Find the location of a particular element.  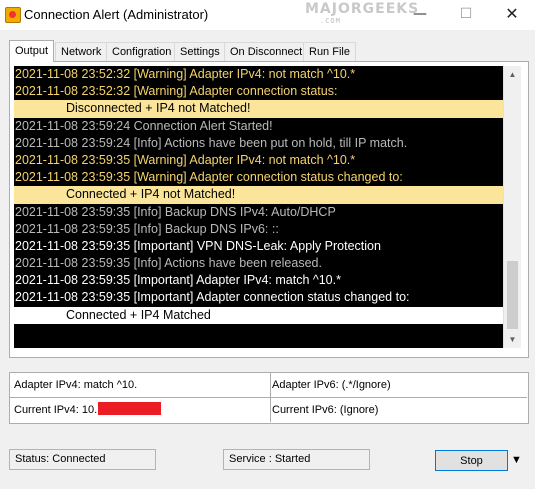

service-status: Service : Started is located at coordinates (296, 459).